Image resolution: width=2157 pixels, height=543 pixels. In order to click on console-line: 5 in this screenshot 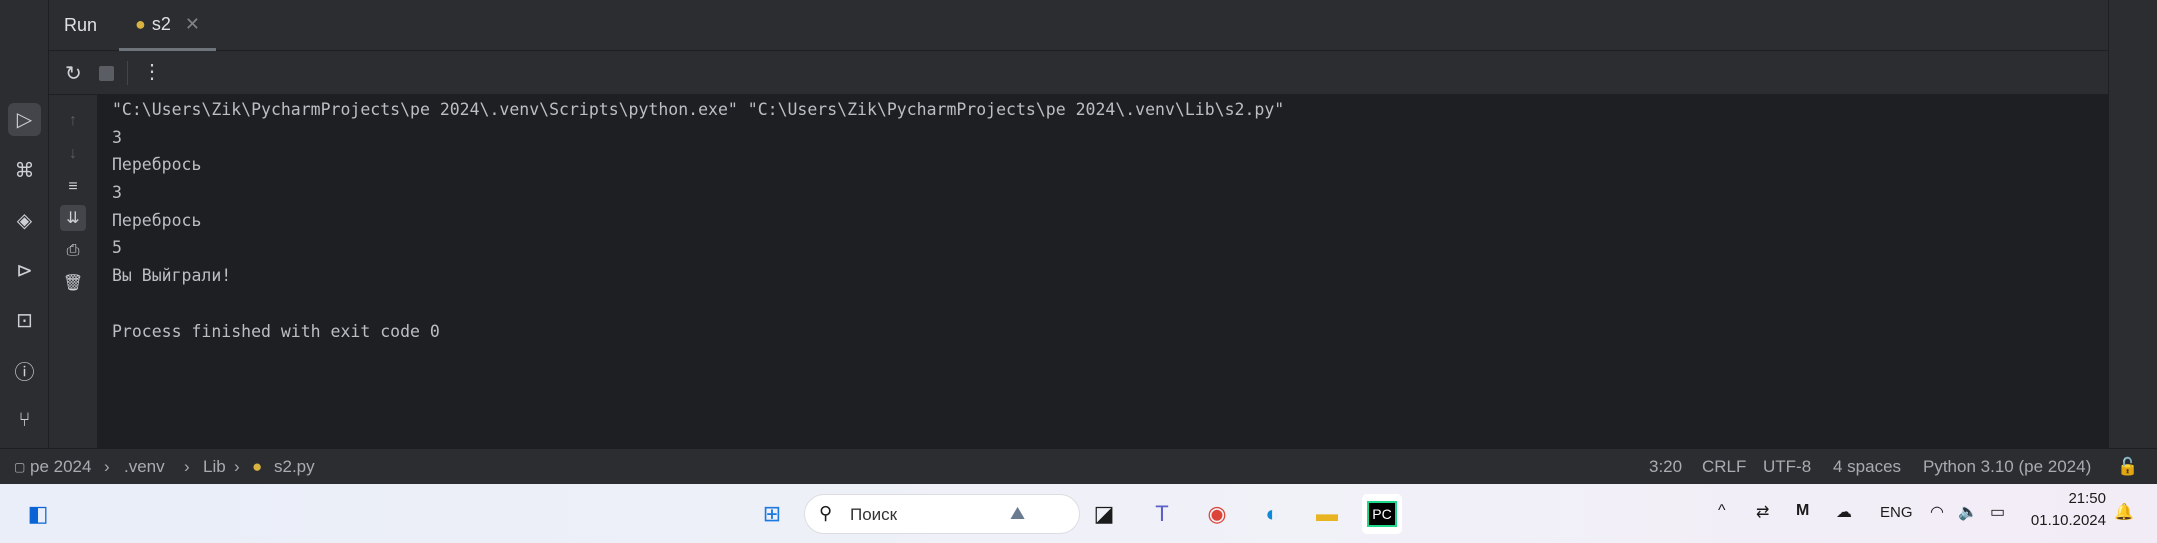, I will do `click(117, 248)`.